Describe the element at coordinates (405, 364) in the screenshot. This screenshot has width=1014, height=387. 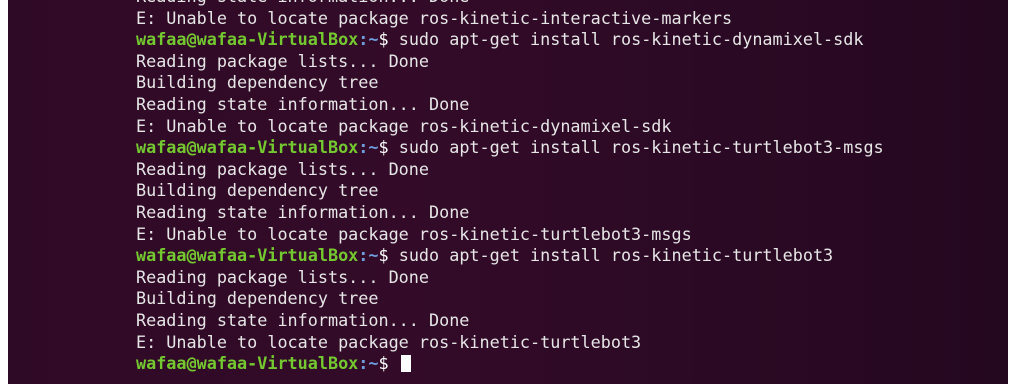
I see `terminal-cursor` at that location.